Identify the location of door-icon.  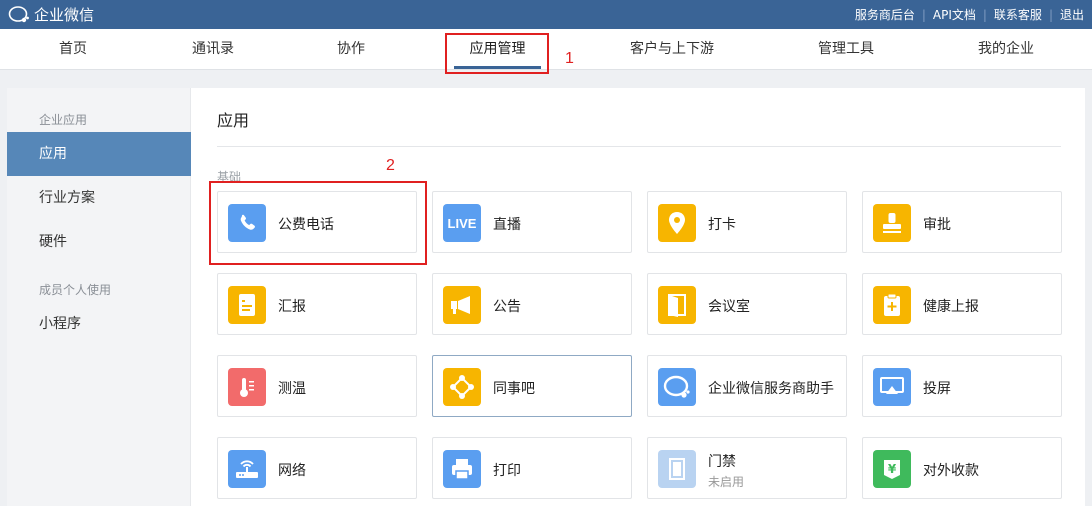
(677, 305).